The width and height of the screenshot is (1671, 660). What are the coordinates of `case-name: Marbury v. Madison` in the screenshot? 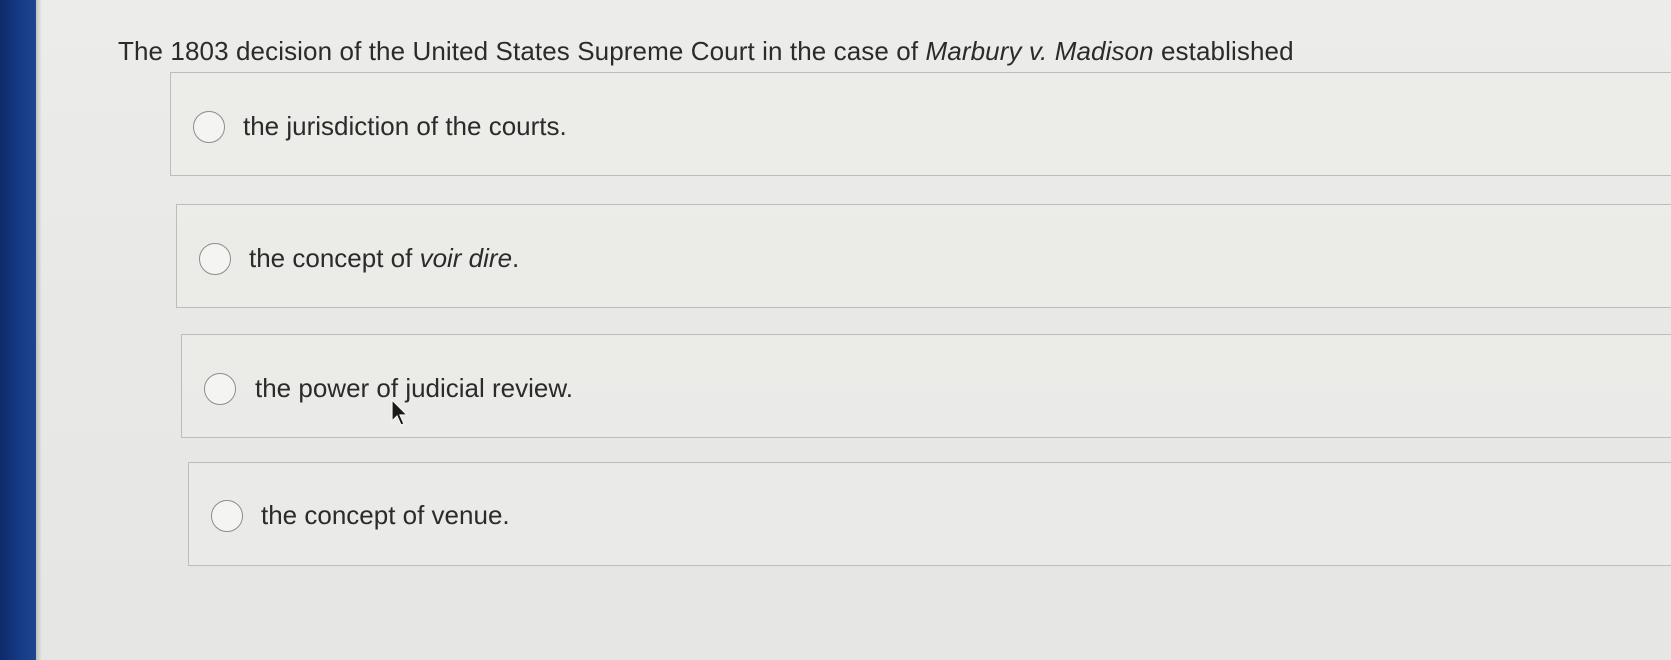 It's located at (1039, 51).